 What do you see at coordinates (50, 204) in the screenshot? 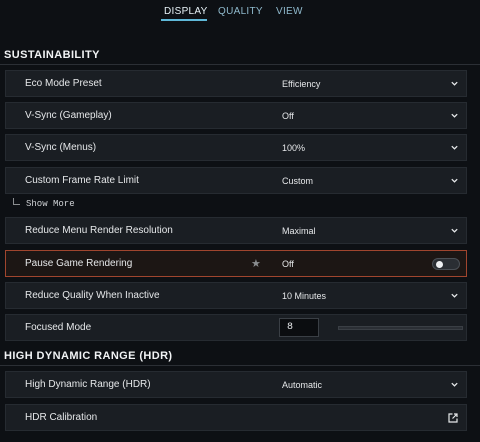
I see `show-more-label: Show More` at bounding box center [50, 204].